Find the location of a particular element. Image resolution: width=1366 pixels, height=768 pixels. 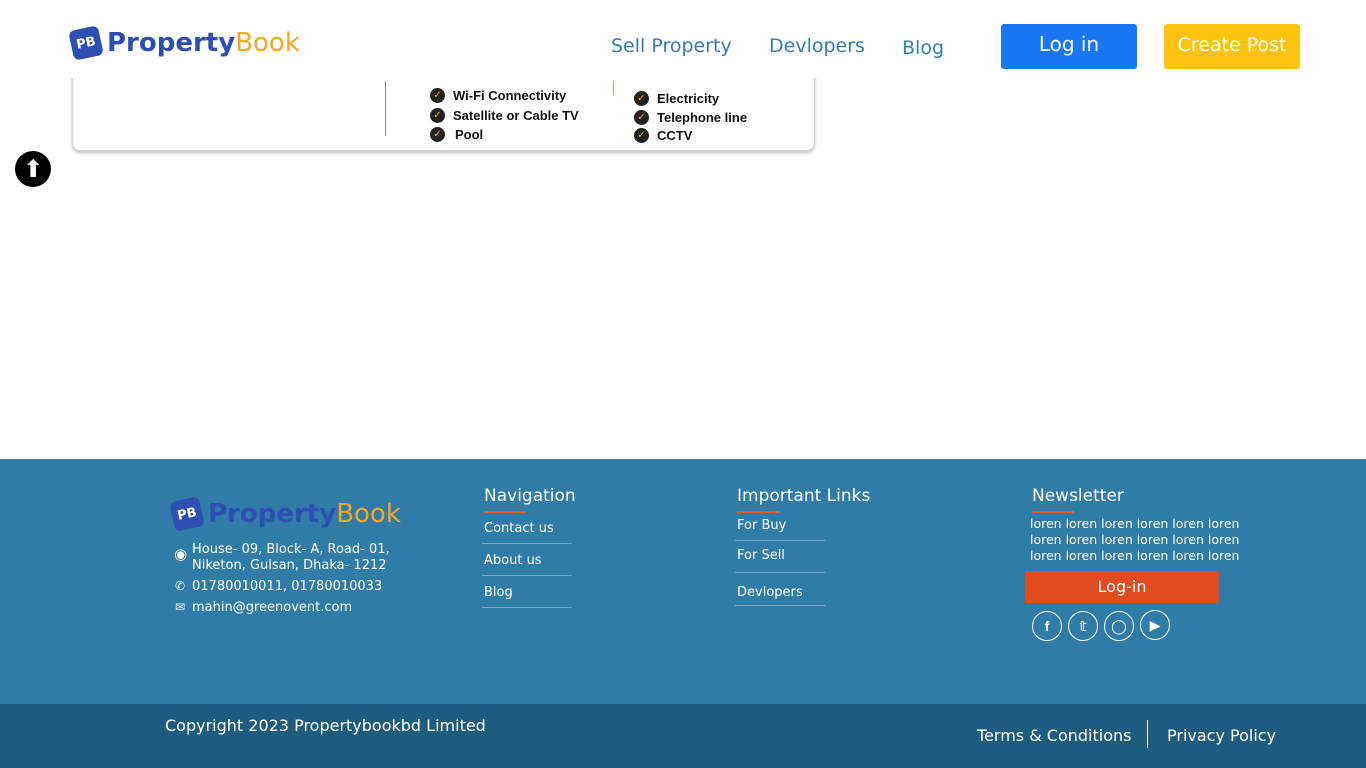

phone-numbers: 01780010011, 01780010033 is located at coordinates (287, 586).